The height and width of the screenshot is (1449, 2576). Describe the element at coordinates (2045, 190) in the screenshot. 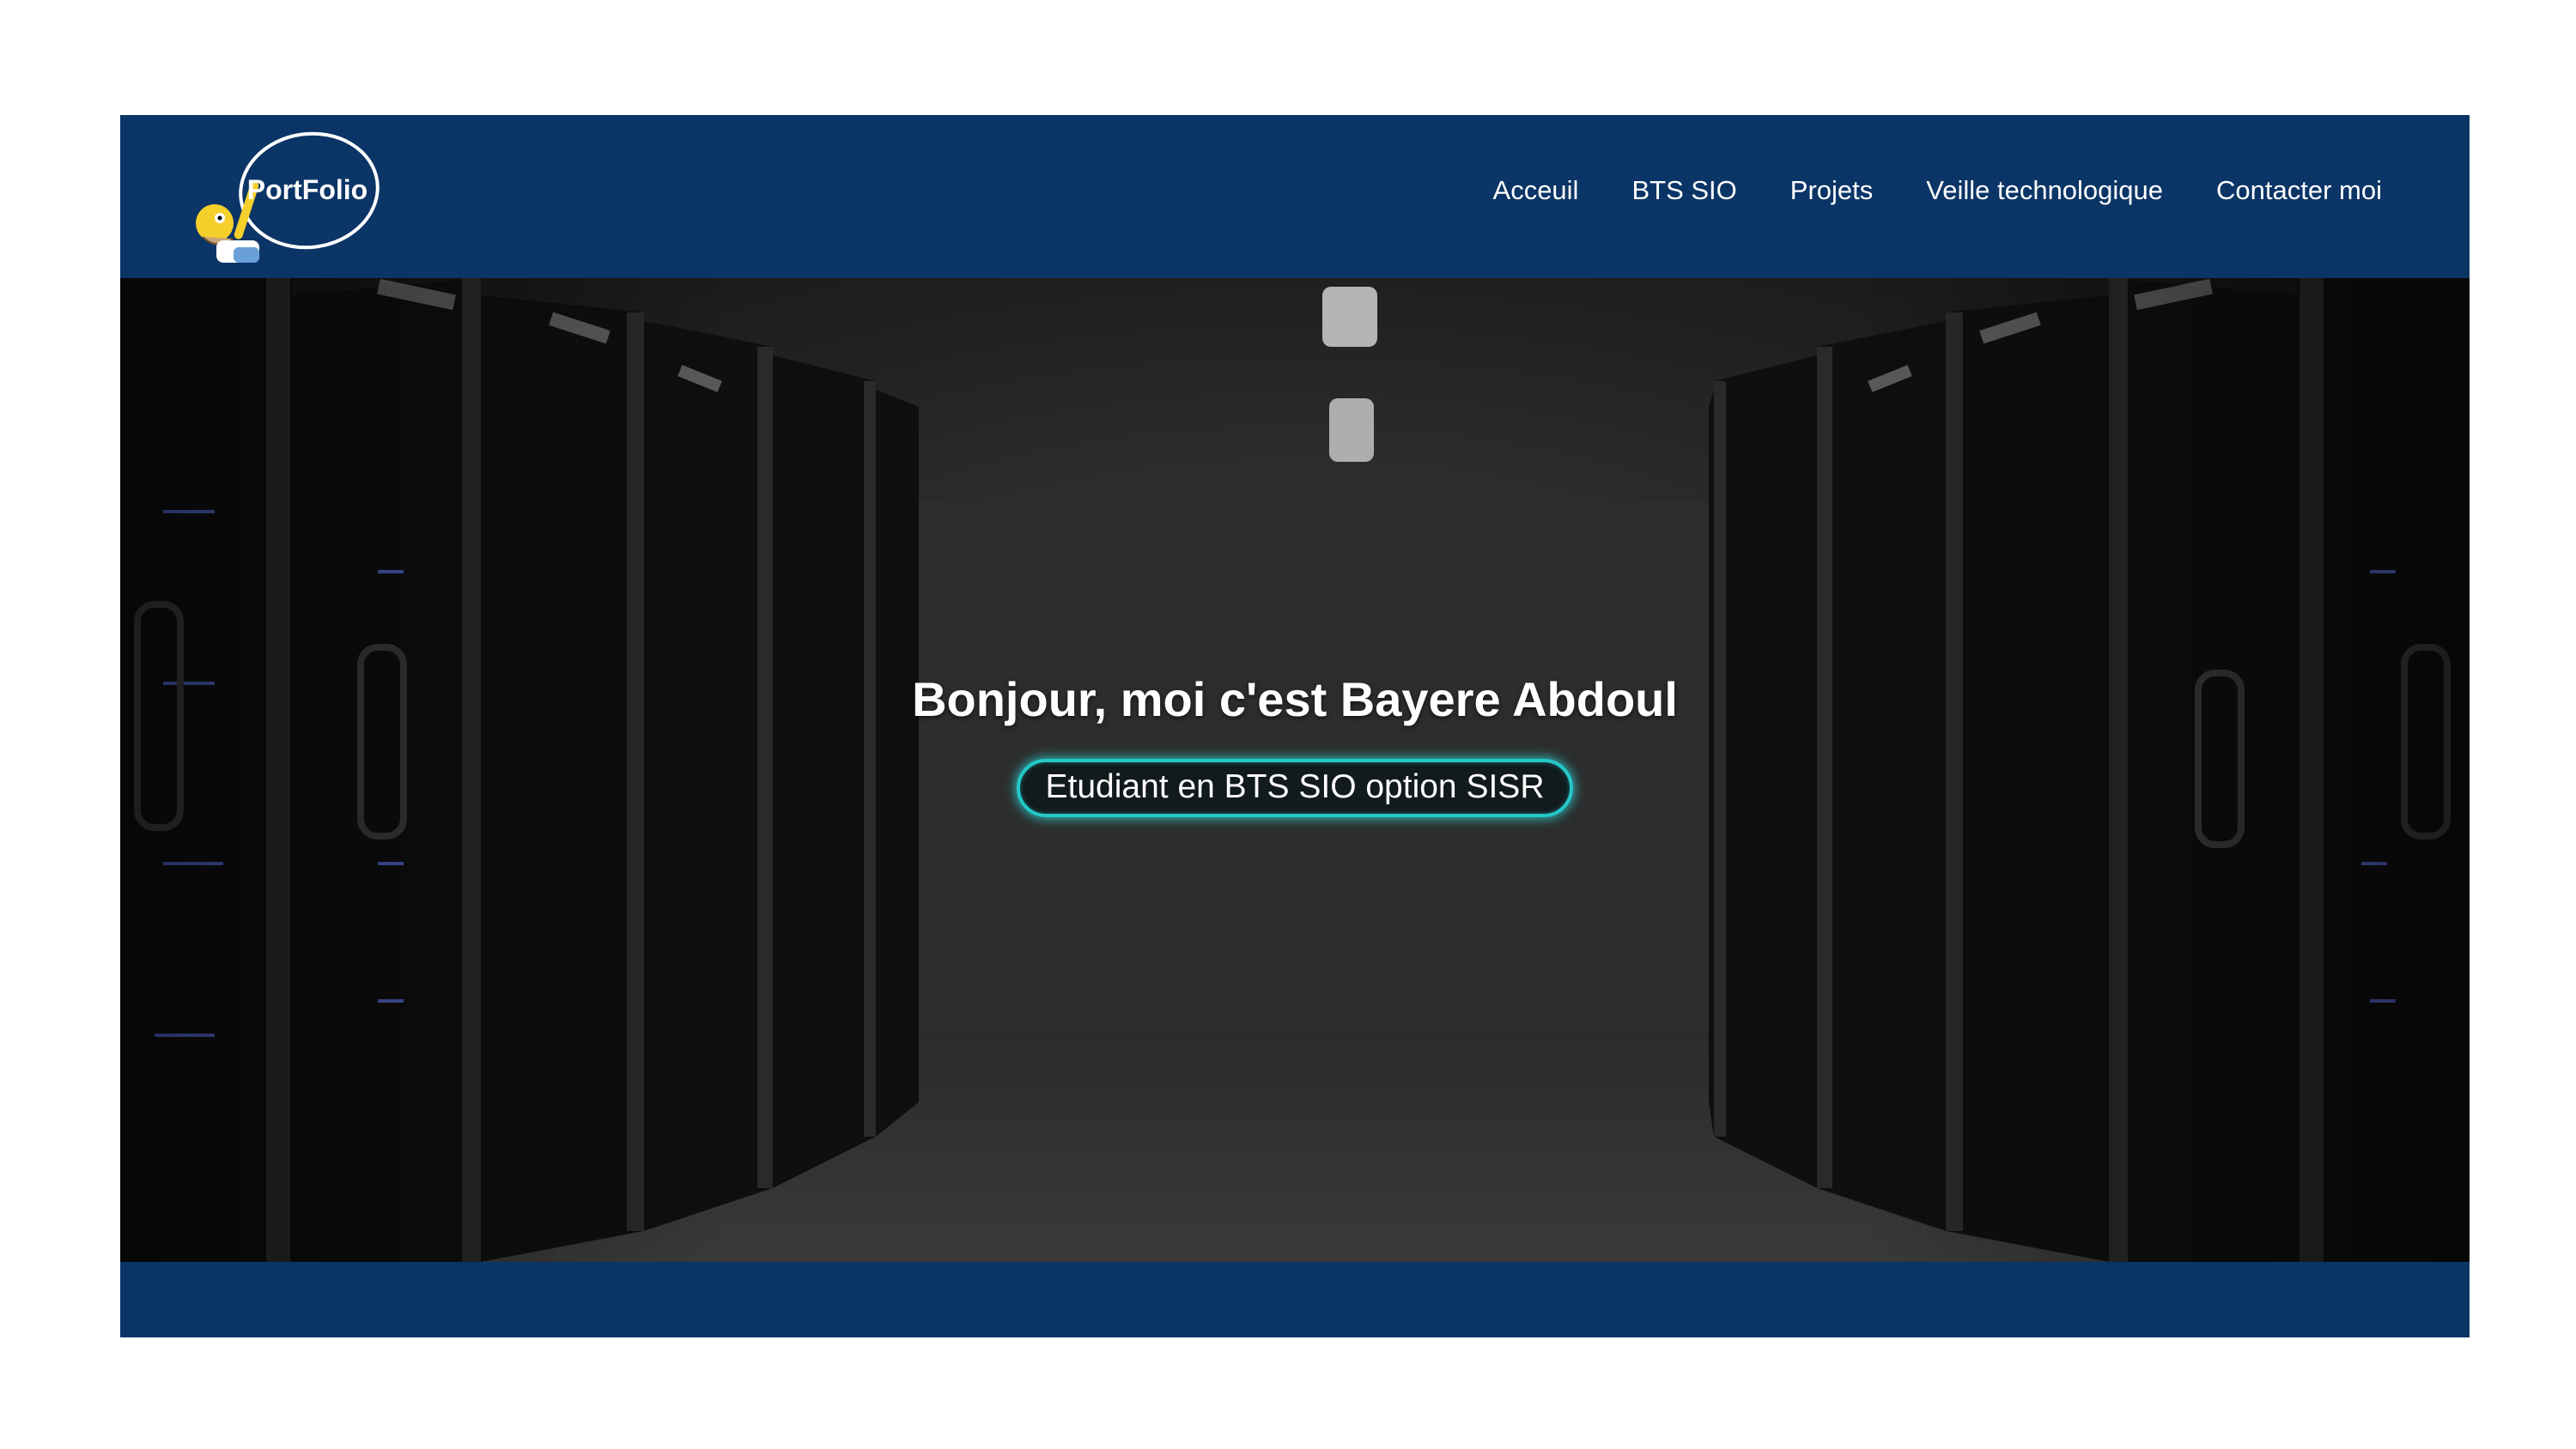

I see `nav-link-veille-technologique: Veille technologique` at that location.